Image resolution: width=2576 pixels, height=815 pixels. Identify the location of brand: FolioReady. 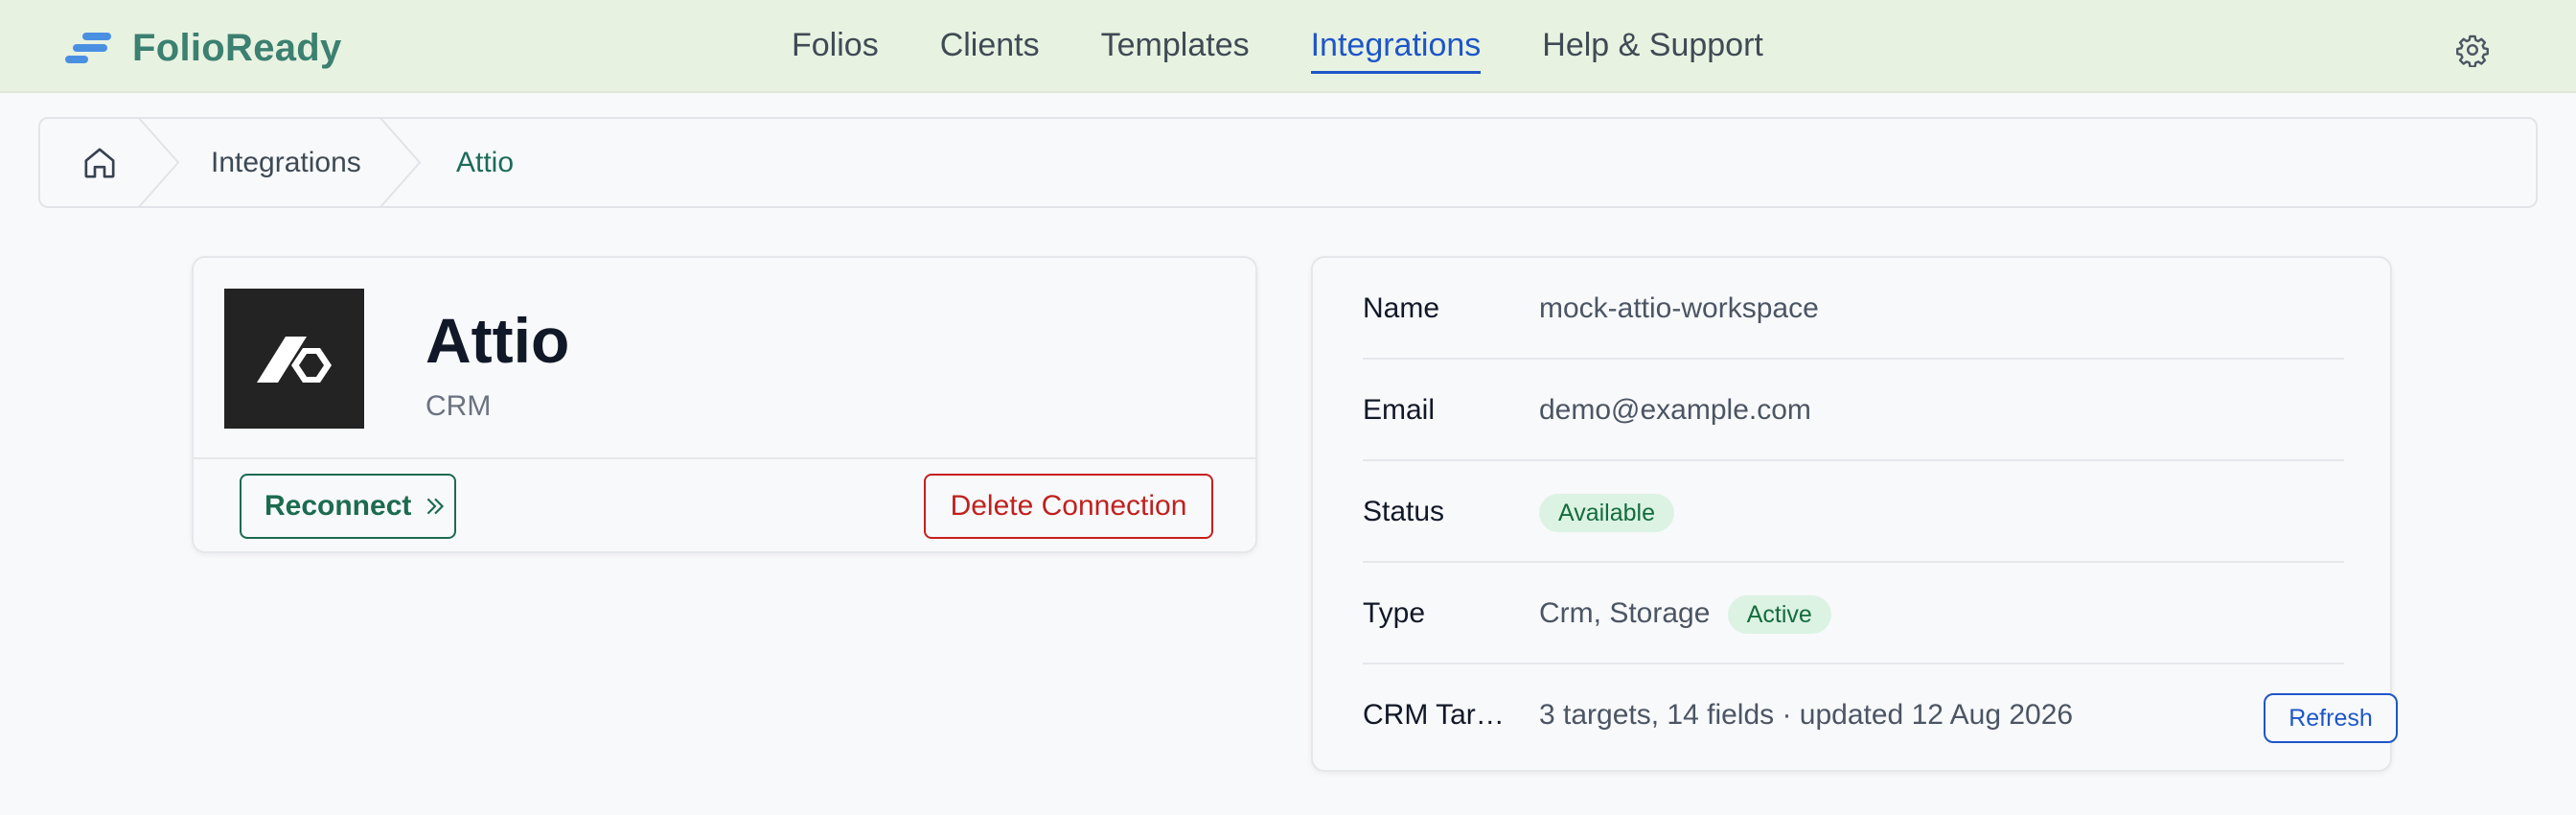
(202, 48).